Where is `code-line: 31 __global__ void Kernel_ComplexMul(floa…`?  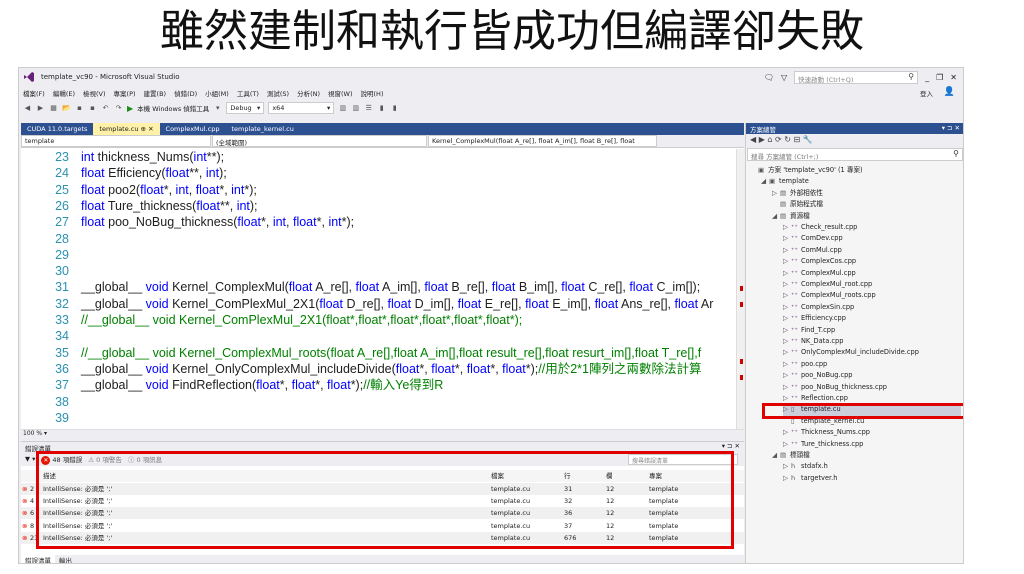
code-line: 31 __global__ void Kernel_ComplexMul(floa… is located at coordinates (378, 287).